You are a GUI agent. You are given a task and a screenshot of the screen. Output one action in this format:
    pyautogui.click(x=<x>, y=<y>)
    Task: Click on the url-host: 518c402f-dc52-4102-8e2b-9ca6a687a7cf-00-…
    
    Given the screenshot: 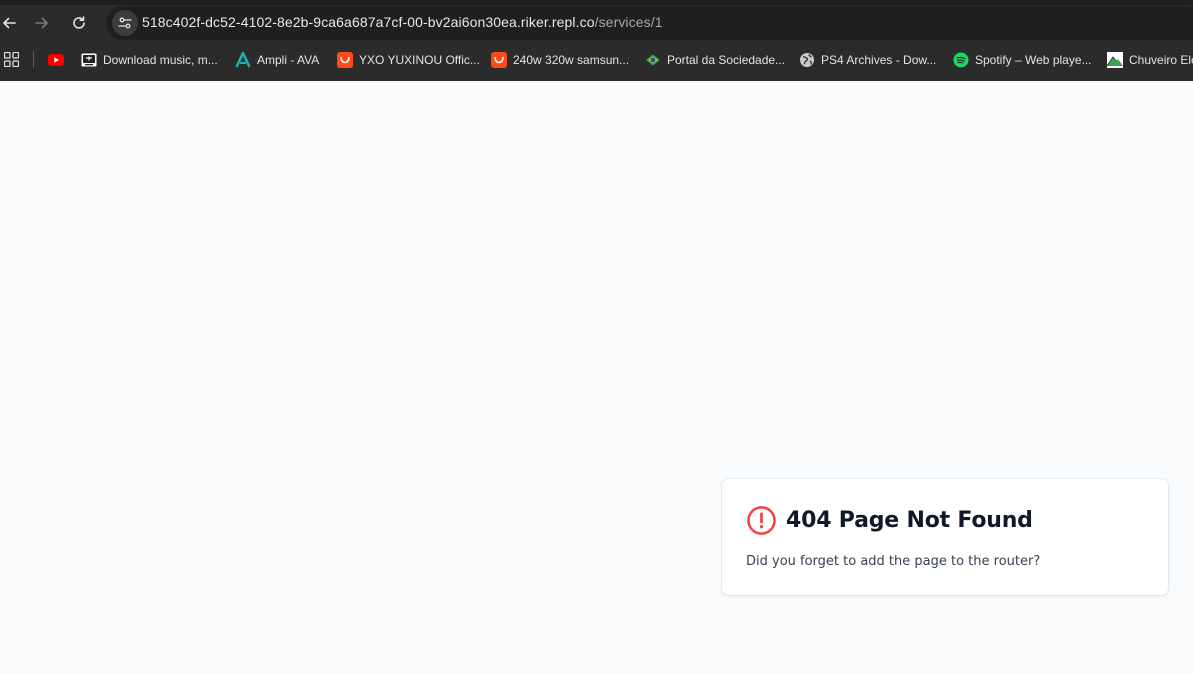 What is the action you would take?
    pyautogui.click(x=368, y=22)
    